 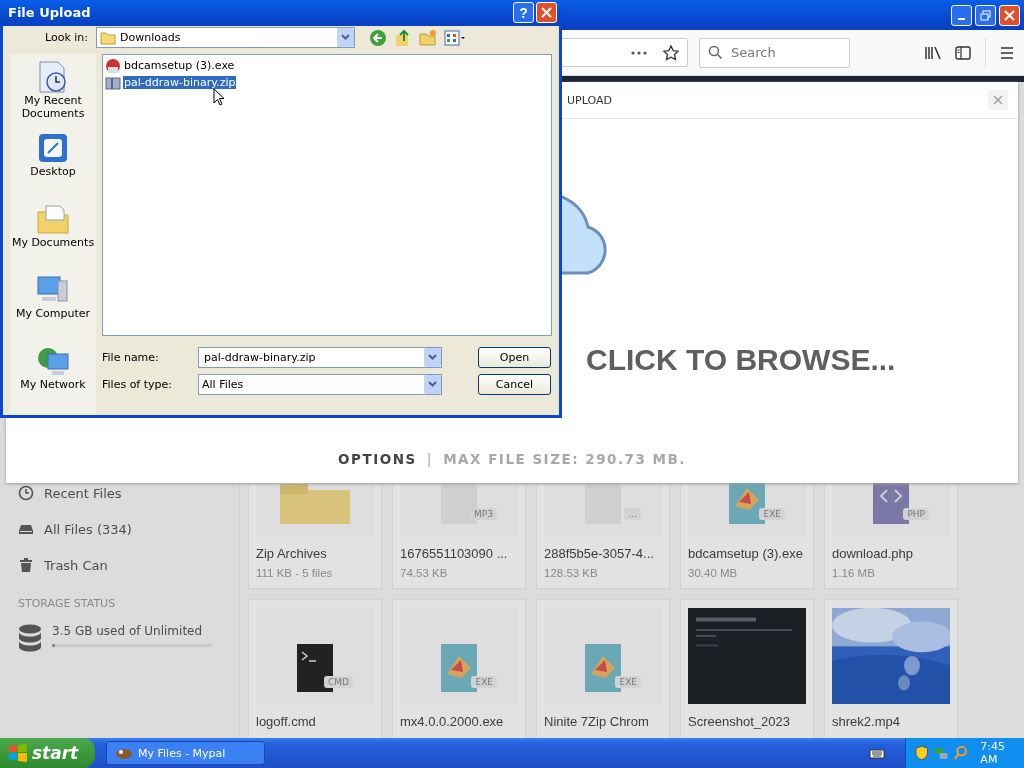 What do you see at coordinates (866, 721) in the screenshot?
I see `file-name: shrek2.mp4` at bounding box center [866, 721].